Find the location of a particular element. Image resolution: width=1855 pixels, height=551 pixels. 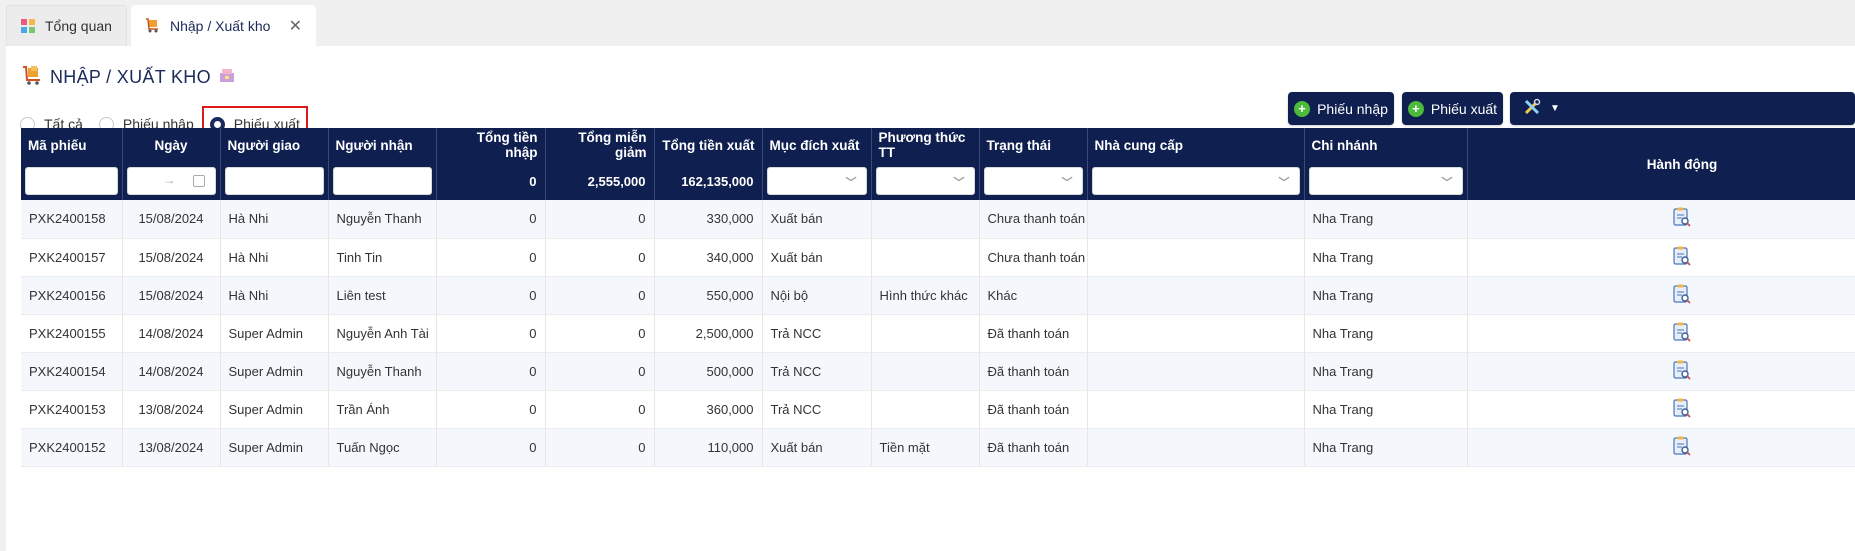

filter-cell: → is located at coordinates (171, 181).